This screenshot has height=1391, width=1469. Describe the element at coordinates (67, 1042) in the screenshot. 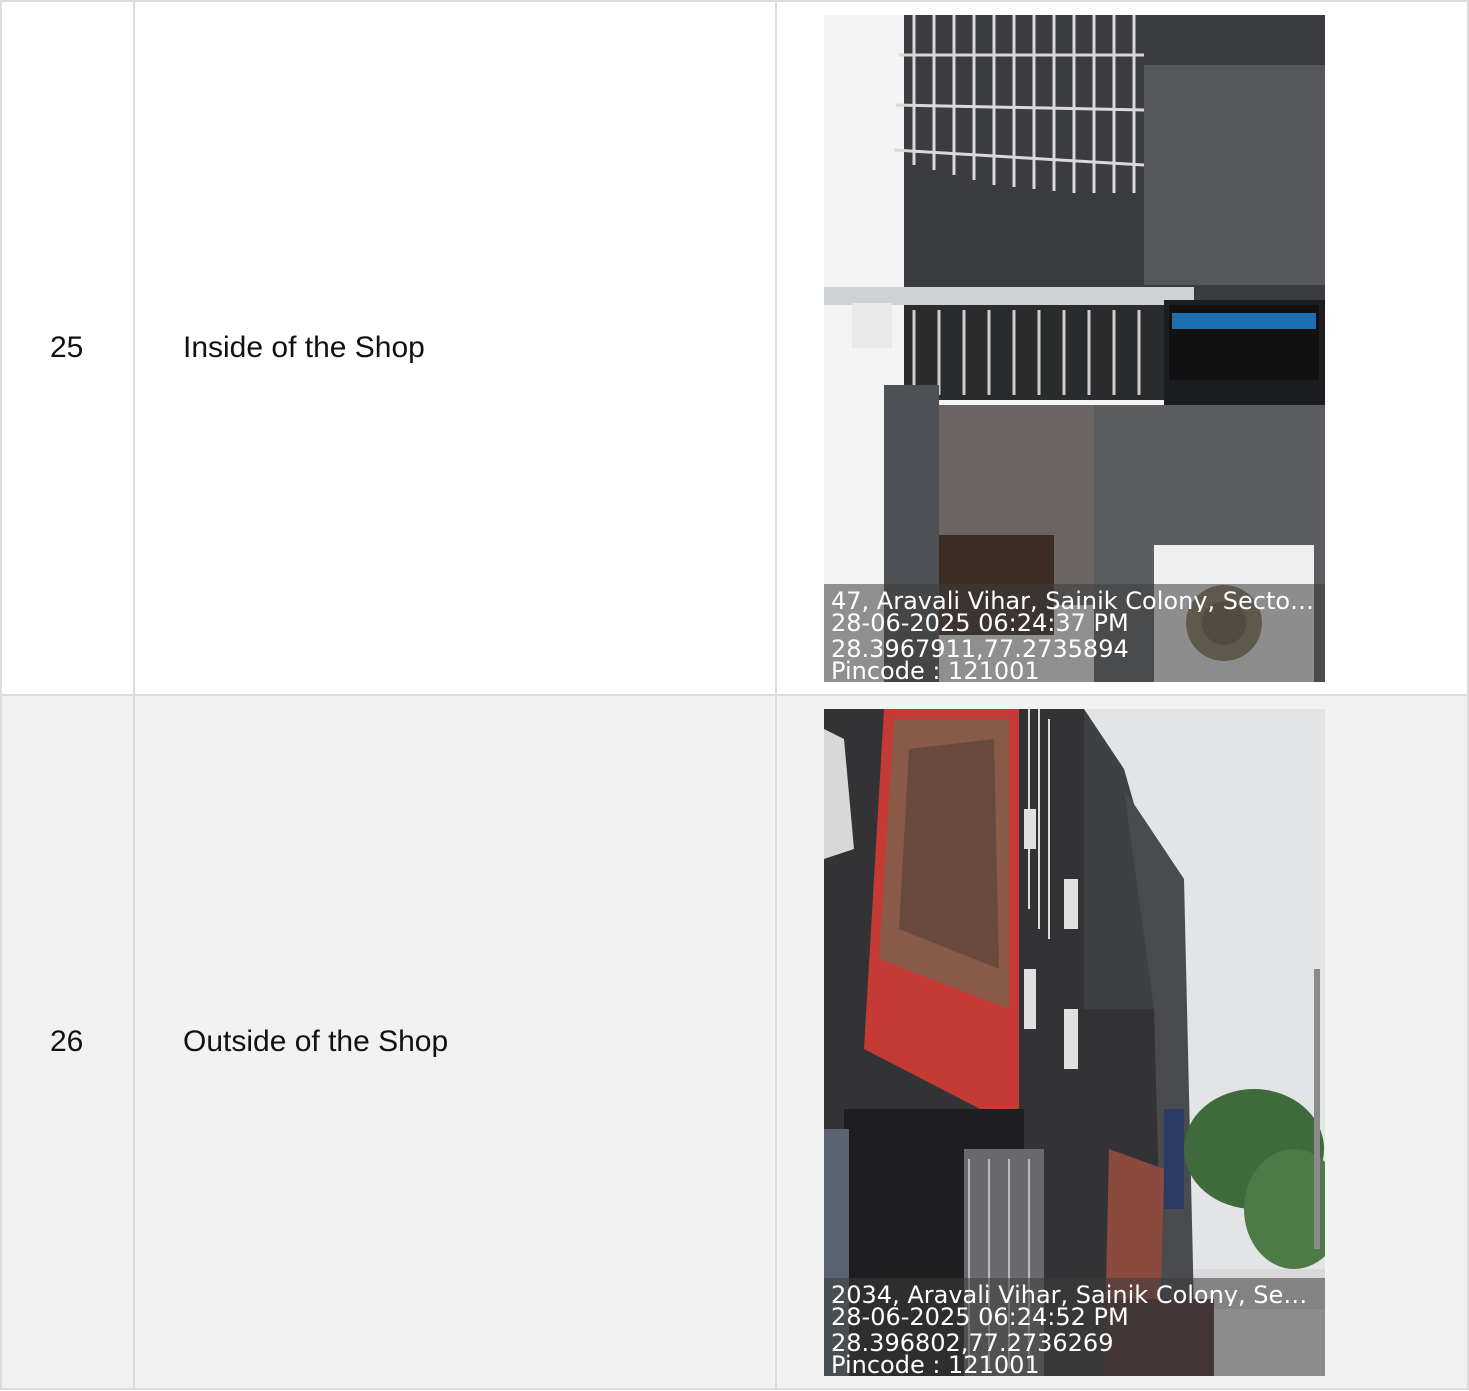

I see `row-number: 26` at that location.